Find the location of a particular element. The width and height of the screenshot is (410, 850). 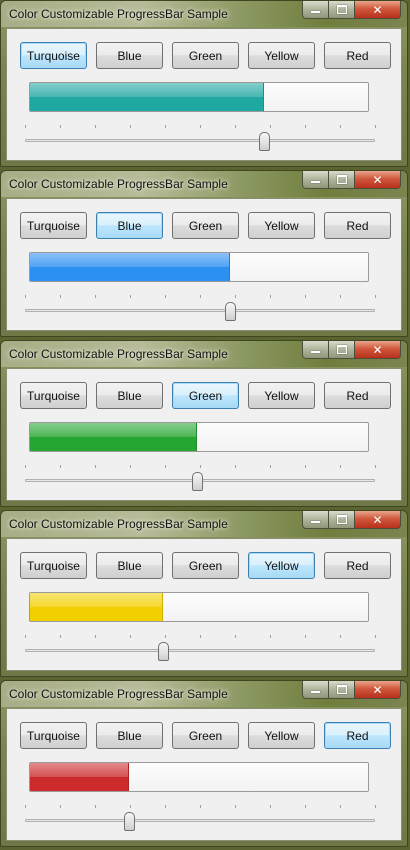

maximize-icon is located at coordinates (341, 519).